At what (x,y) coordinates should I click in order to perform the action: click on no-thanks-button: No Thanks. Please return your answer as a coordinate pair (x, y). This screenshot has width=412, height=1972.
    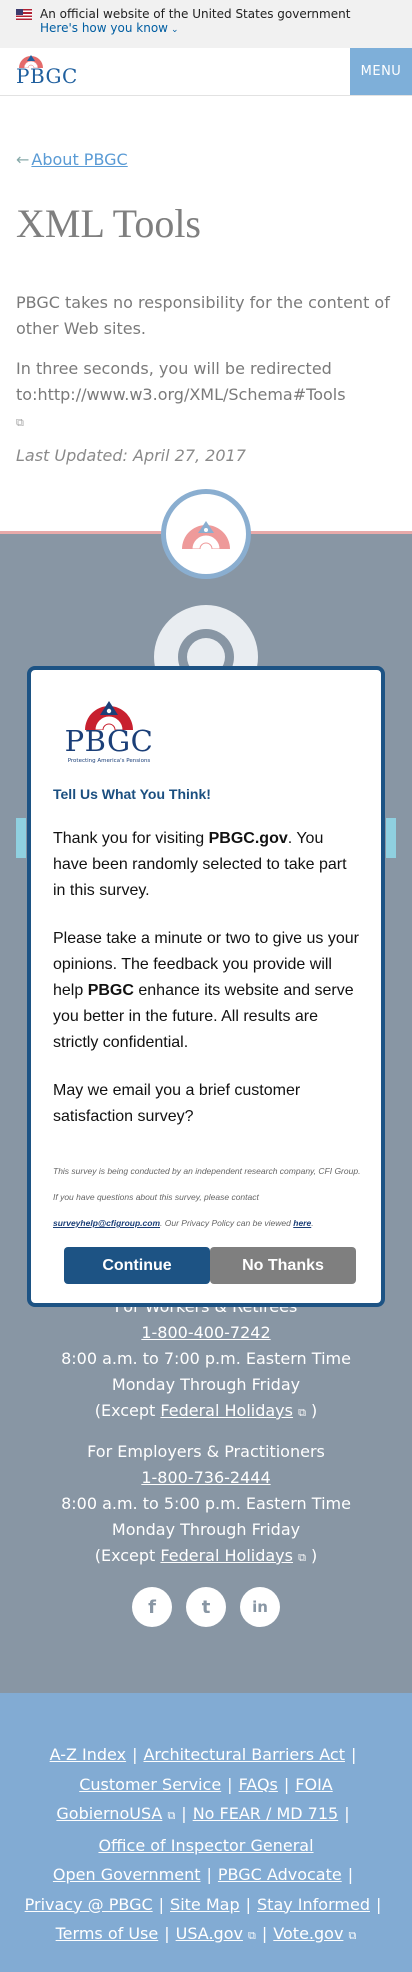
    Looking at the image, I should click on (283, 1265).